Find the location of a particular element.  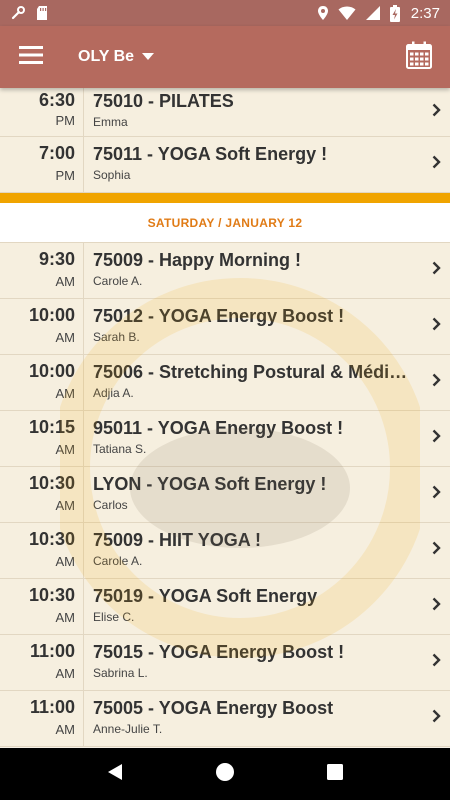

signal-icon is located at coordinates (373, 13).